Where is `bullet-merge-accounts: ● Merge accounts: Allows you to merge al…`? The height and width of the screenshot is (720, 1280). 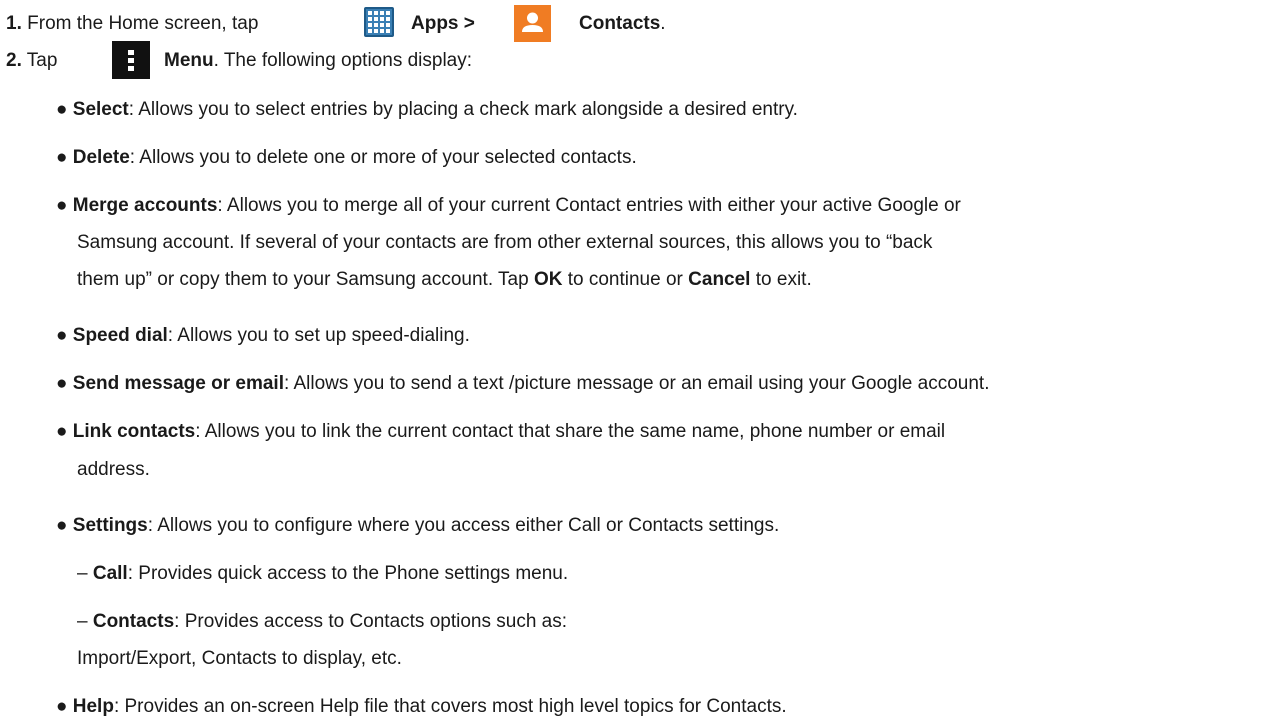 bullet-merge-accounts: ● Merge accounts: Allows you to merge al… is located at coordinates (508, 205).